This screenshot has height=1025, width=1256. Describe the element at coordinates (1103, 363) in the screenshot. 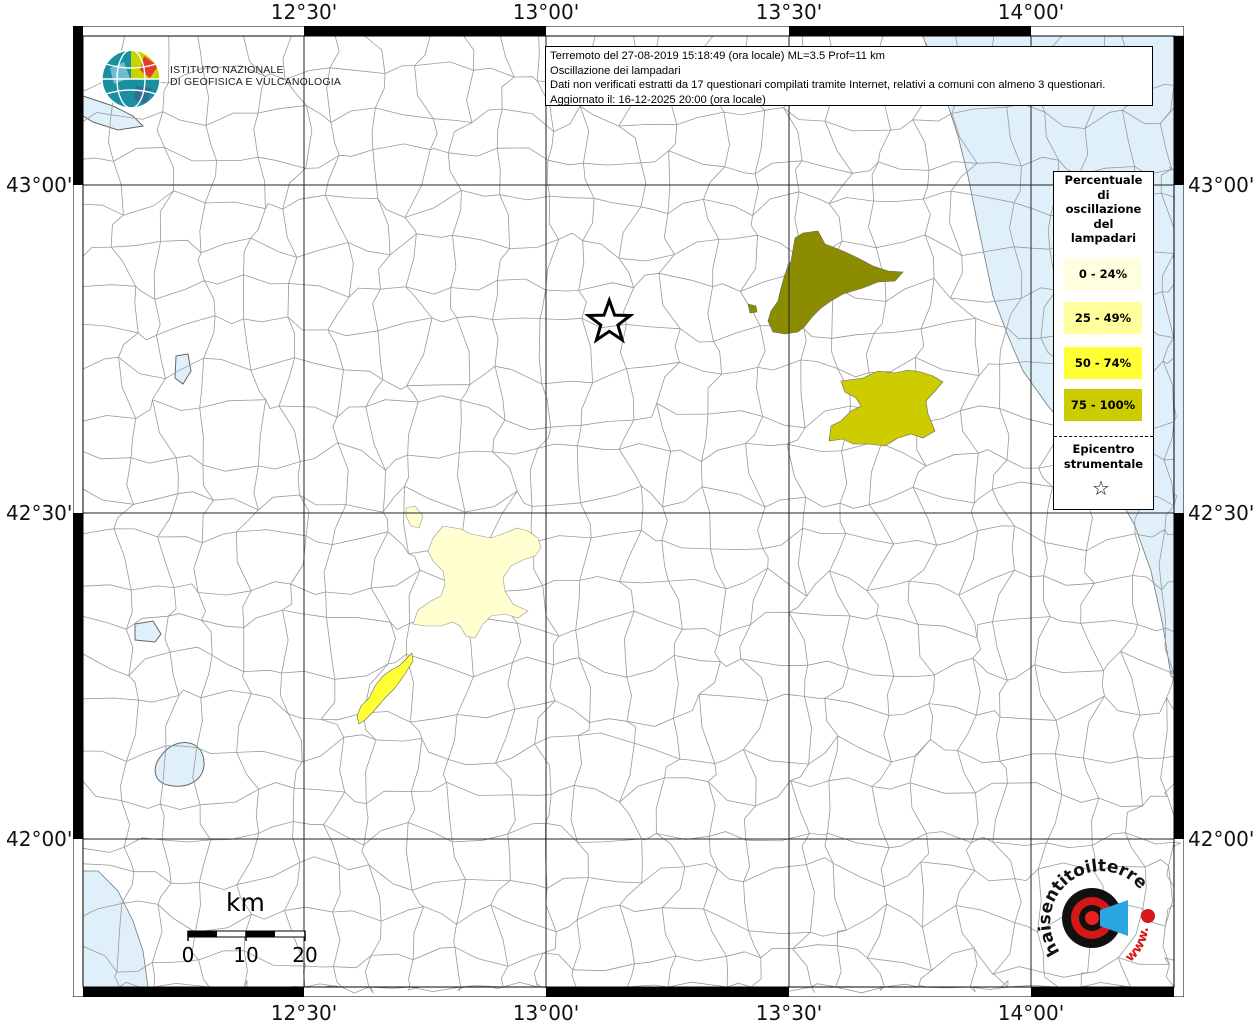

I see `legend-class-50-74: 50 - 74%` at that location.